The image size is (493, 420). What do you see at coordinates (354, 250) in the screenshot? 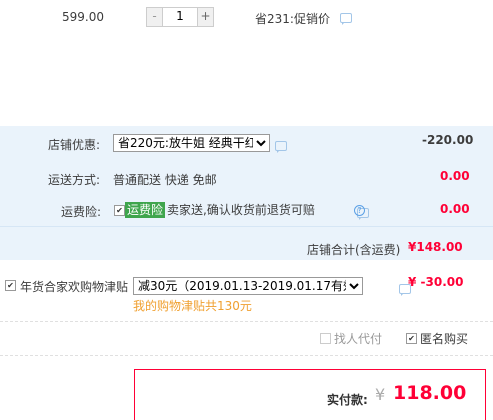
I see `shop-total-label: 店铺合计(含运费)` at bounding box center [354, 250].